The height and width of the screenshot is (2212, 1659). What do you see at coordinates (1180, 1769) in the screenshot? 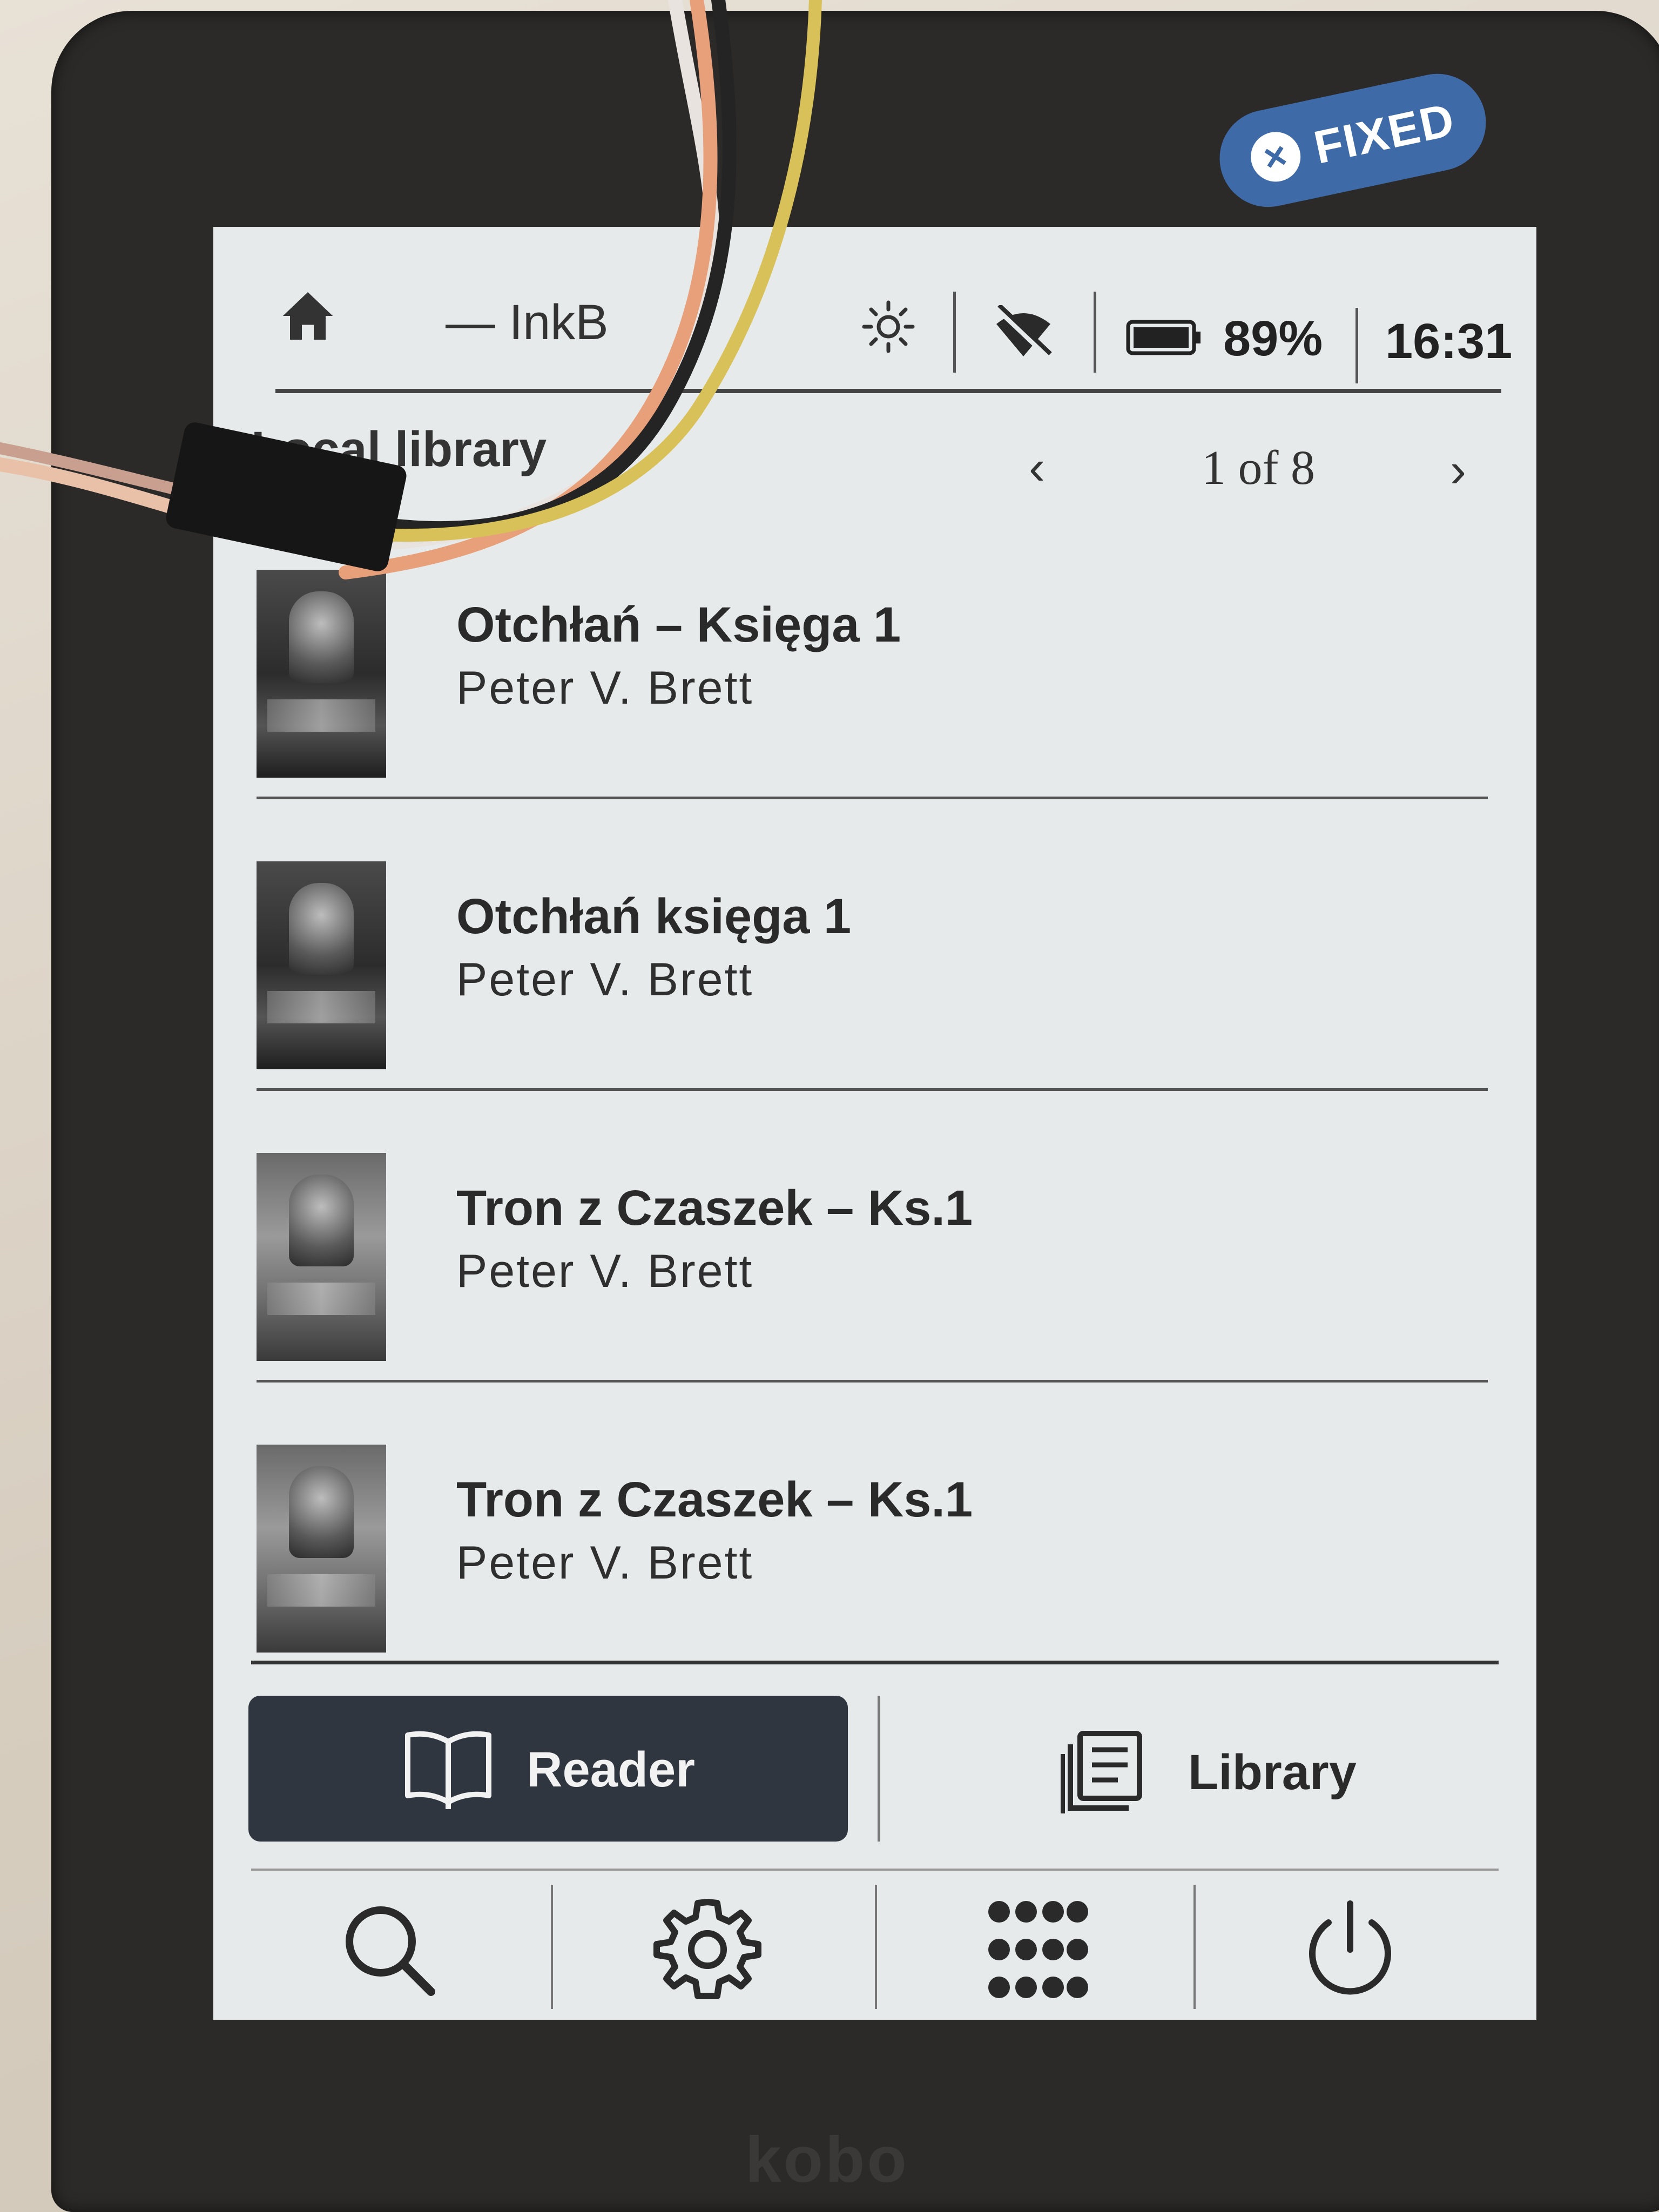
I see `tab-library: Library` at bounding box center [1180, 1769].